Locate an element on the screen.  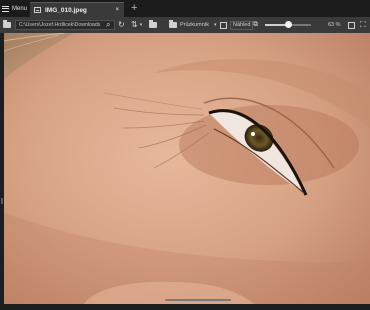
explorer-folder-icon is located at coordinates (173, 24).